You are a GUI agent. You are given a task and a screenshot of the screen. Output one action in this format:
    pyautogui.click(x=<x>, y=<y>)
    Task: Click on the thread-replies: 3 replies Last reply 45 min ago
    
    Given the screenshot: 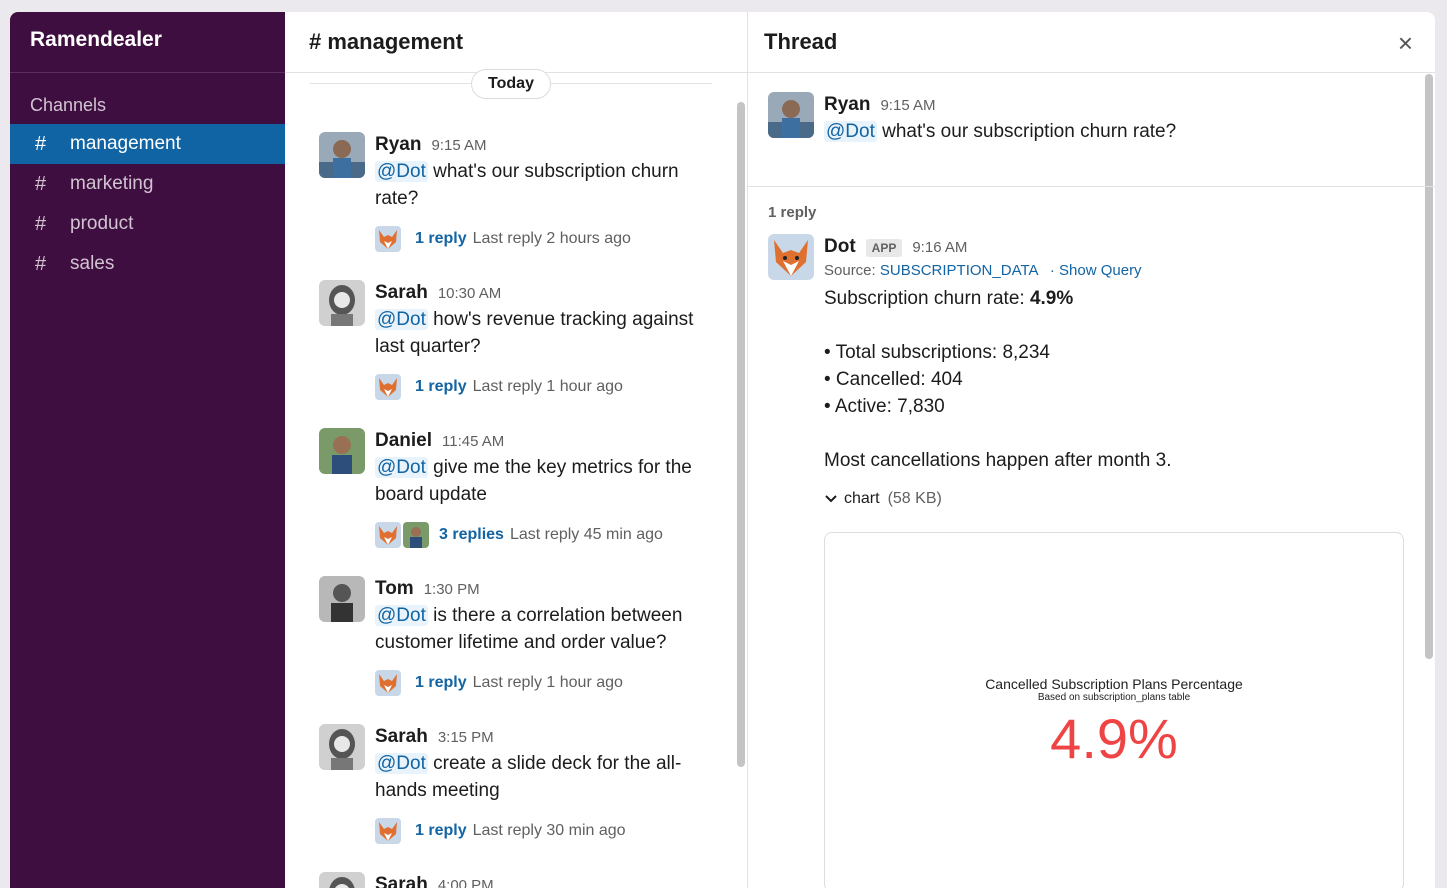 What is the action you would take?
    pyautogui.click(x=534, y=535)
    